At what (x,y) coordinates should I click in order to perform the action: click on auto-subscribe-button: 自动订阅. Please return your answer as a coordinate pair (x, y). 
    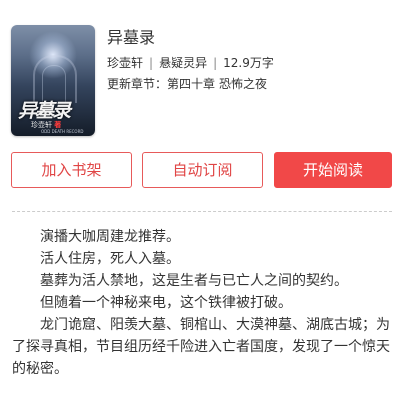
    Looking at the image, I should click on (202, 170).